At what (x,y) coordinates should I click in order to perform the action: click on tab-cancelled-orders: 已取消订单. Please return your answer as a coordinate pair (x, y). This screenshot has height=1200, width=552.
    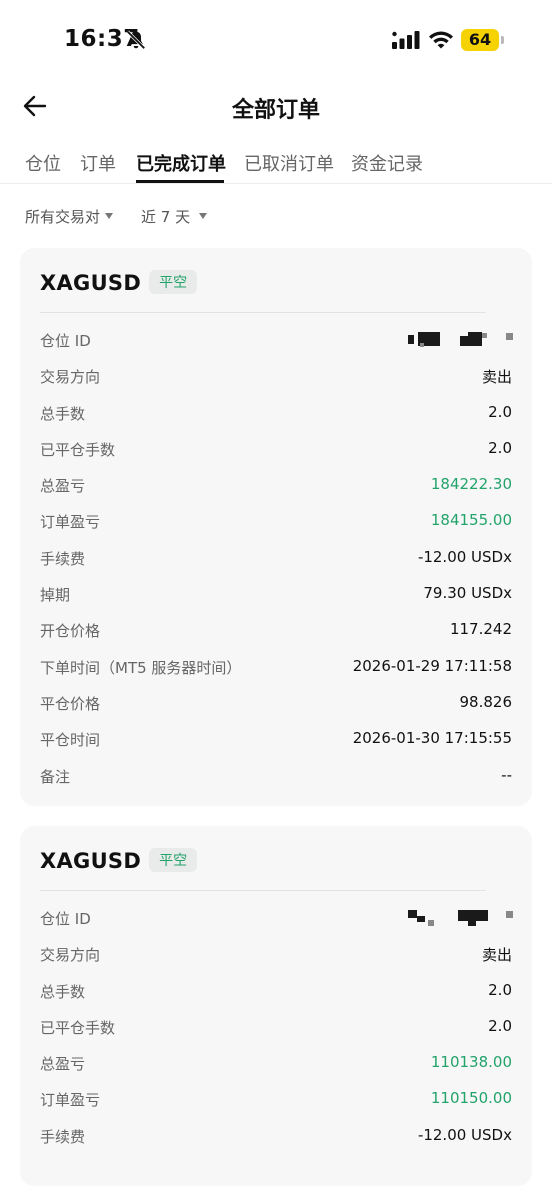
    Looking at the image, I should click on (289, 163).